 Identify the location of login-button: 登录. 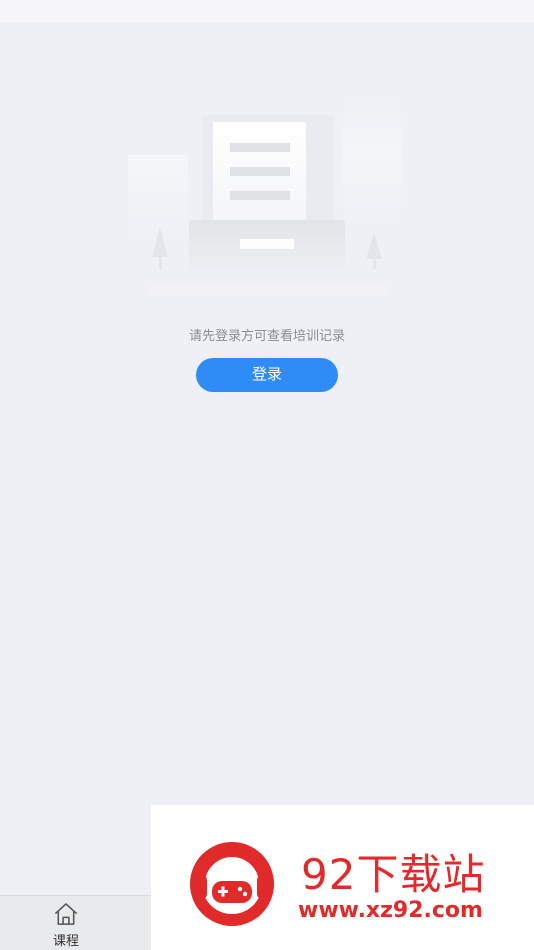
(267, 375).